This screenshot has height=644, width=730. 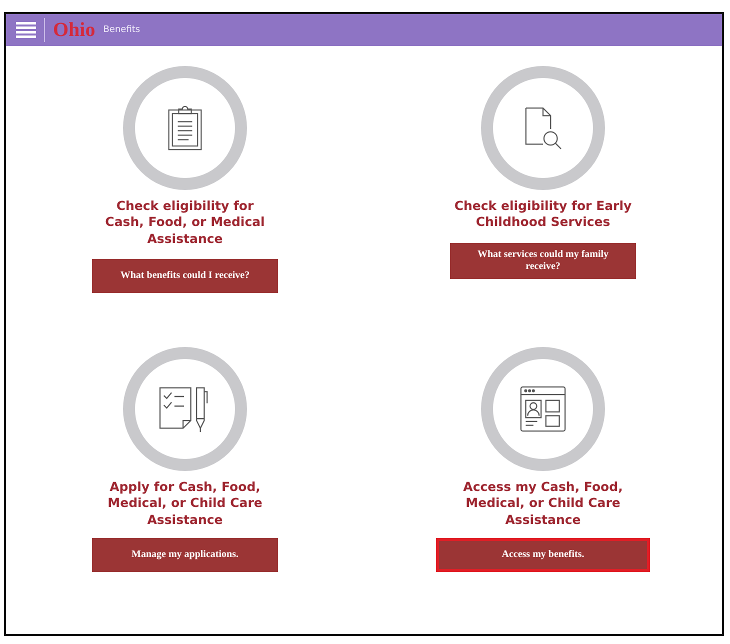 I want to click on card-title: Access my Cash, Food, Medical, or Child Care Assistance, so click(x=543, y=503).